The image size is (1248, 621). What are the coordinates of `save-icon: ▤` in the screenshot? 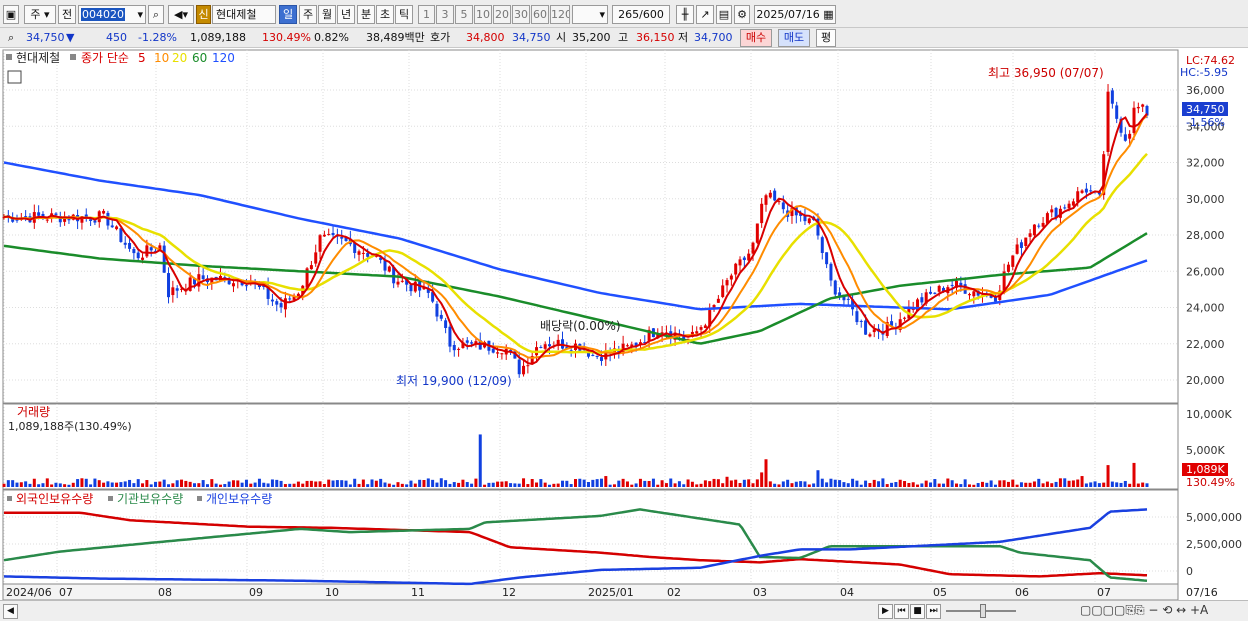 It's located at (724, 14).